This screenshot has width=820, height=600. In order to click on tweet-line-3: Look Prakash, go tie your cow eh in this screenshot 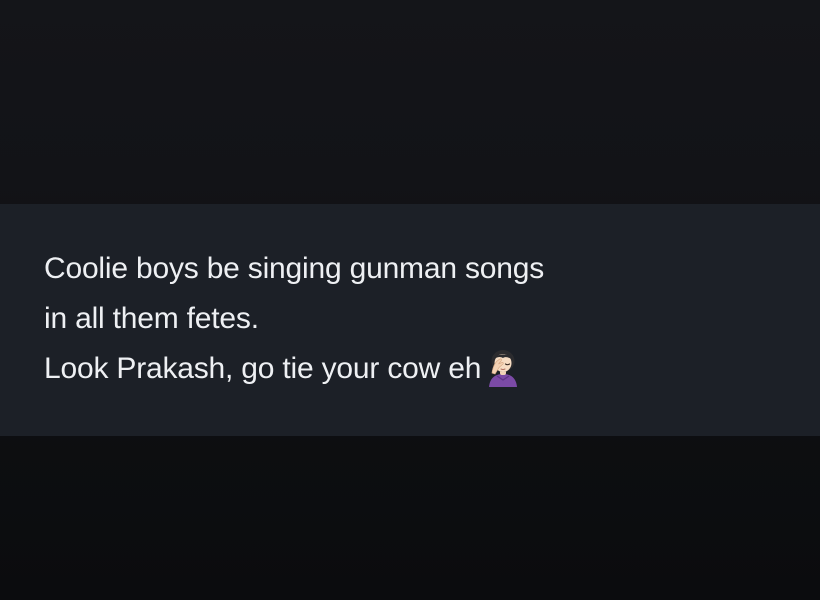, I will do `click(432, 369)`.